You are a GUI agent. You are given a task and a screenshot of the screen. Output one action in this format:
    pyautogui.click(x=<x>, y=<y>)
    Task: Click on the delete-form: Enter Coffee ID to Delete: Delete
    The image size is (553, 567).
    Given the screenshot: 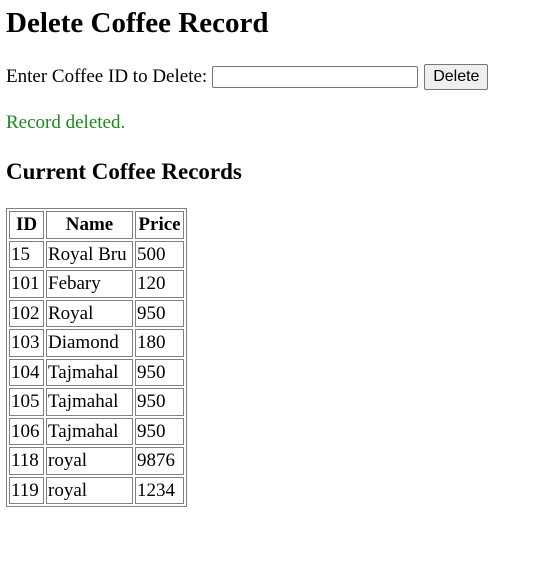 What is the action you would take?
    pyautogui.click(x=247, y=77)
    